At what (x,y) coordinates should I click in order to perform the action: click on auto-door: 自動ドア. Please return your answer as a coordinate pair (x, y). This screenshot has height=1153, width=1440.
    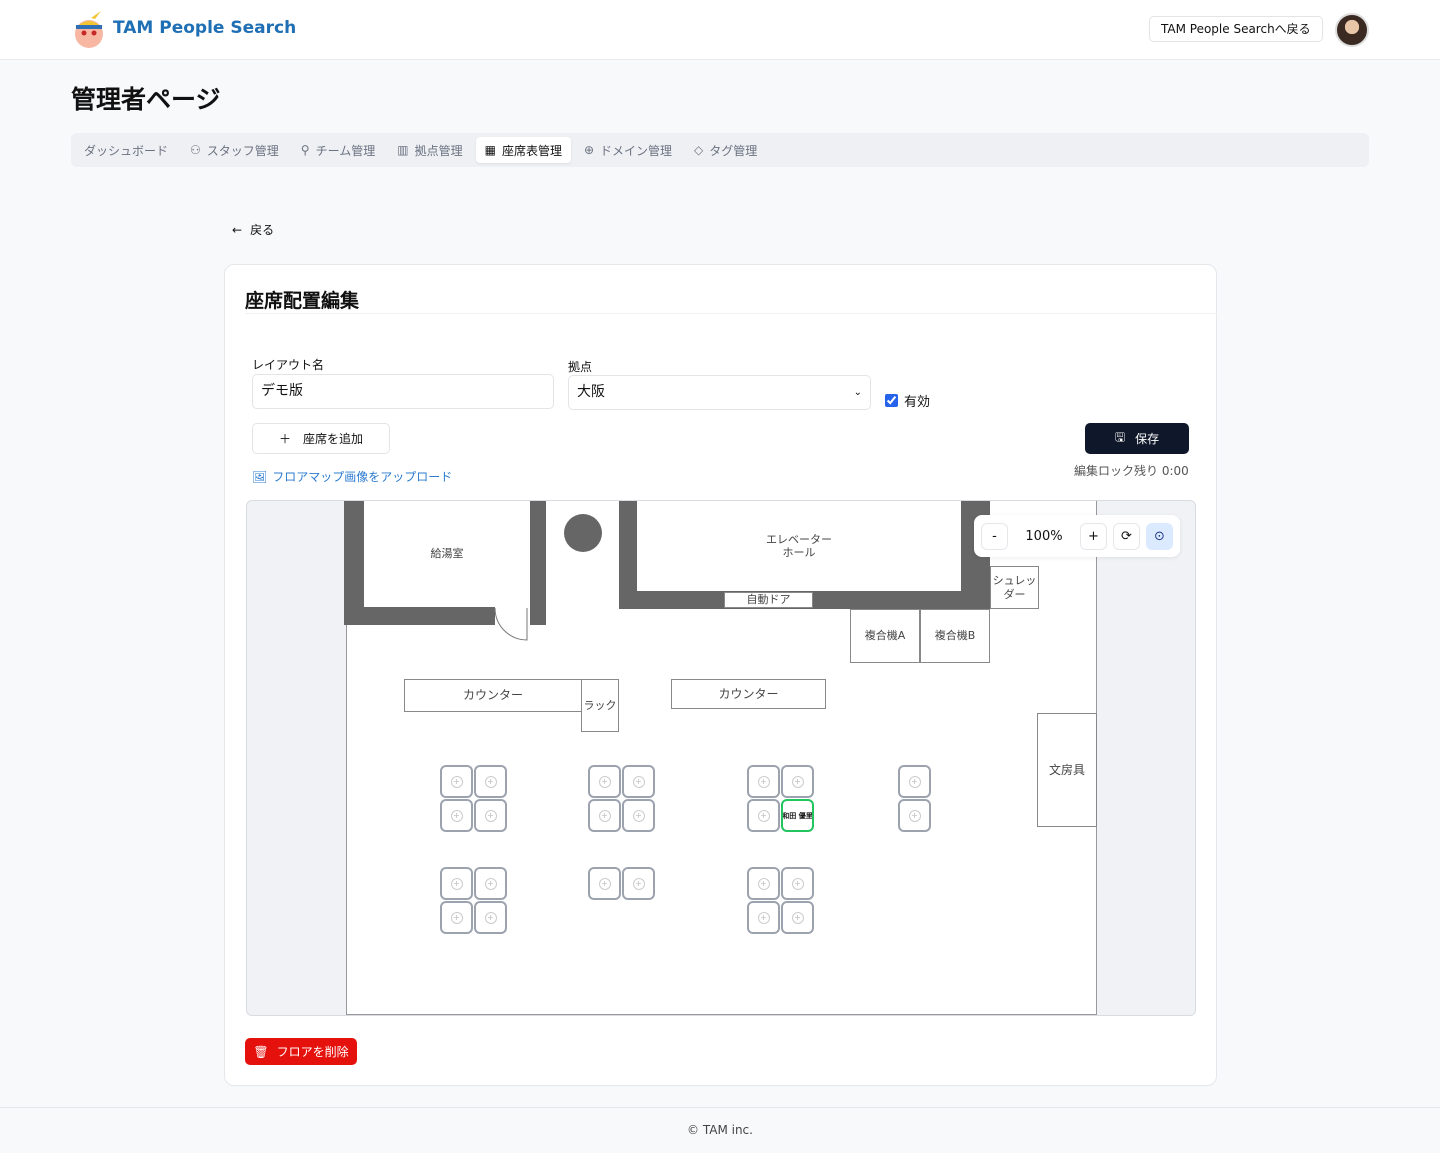
    Looking at the image, I should click on (768, 600).